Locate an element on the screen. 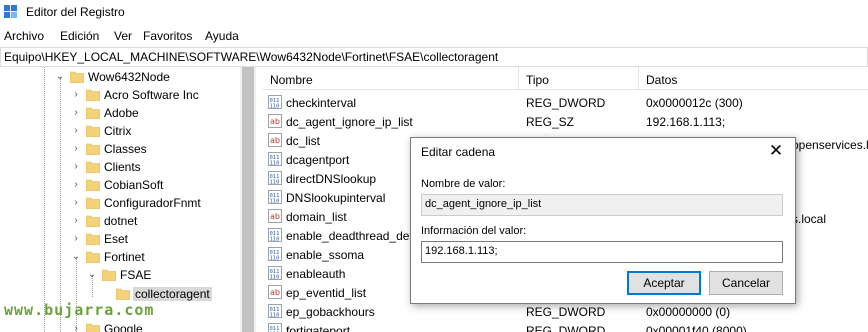  column-header-data: Datos is located at coordinates (661, 80).